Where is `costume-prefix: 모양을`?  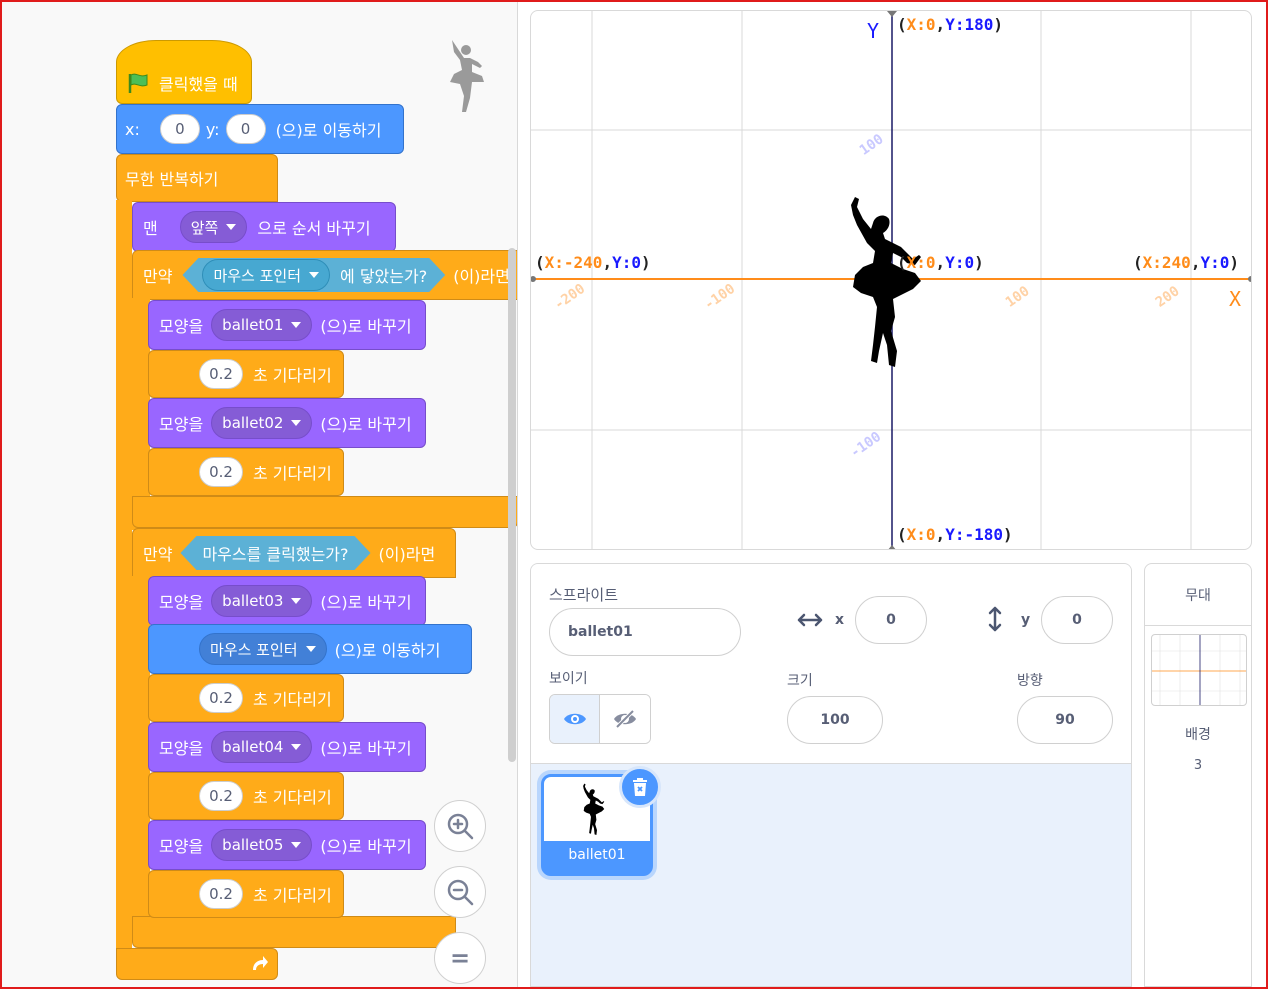 costume-prefix: 모양을 is located at coordinates (181, 326).